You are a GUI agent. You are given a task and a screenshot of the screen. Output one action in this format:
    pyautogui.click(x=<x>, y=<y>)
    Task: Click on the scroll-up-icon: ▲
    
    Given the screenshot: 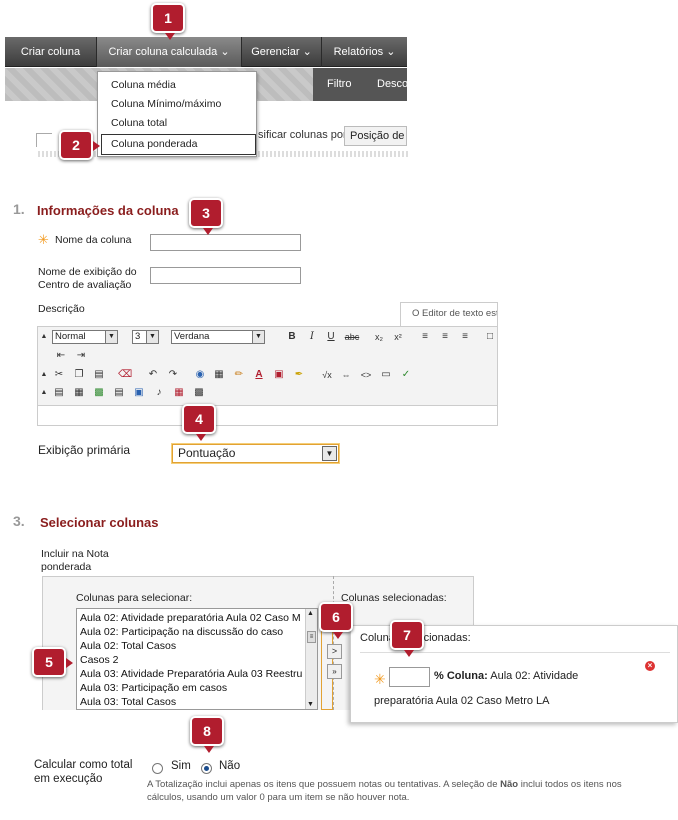 What is the action you would take?
    pyautogui.click(x=310, y=613)
    